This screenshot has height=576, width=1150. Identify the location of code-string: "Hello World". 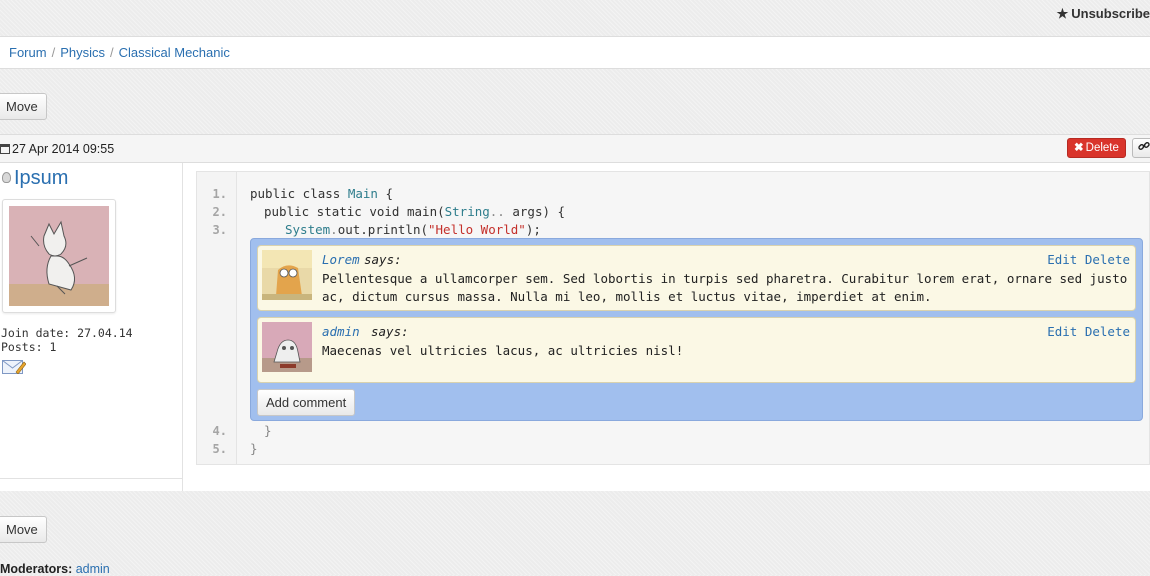
(477, 229).